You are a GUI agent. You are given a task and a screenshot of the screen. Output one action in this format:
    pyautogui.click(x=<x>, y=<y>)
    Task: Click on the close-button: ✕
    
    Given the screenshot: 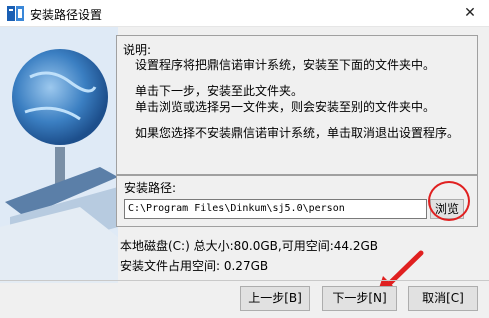 What is the action you would take?
    pyautogui.click(x=470, y=13)
    